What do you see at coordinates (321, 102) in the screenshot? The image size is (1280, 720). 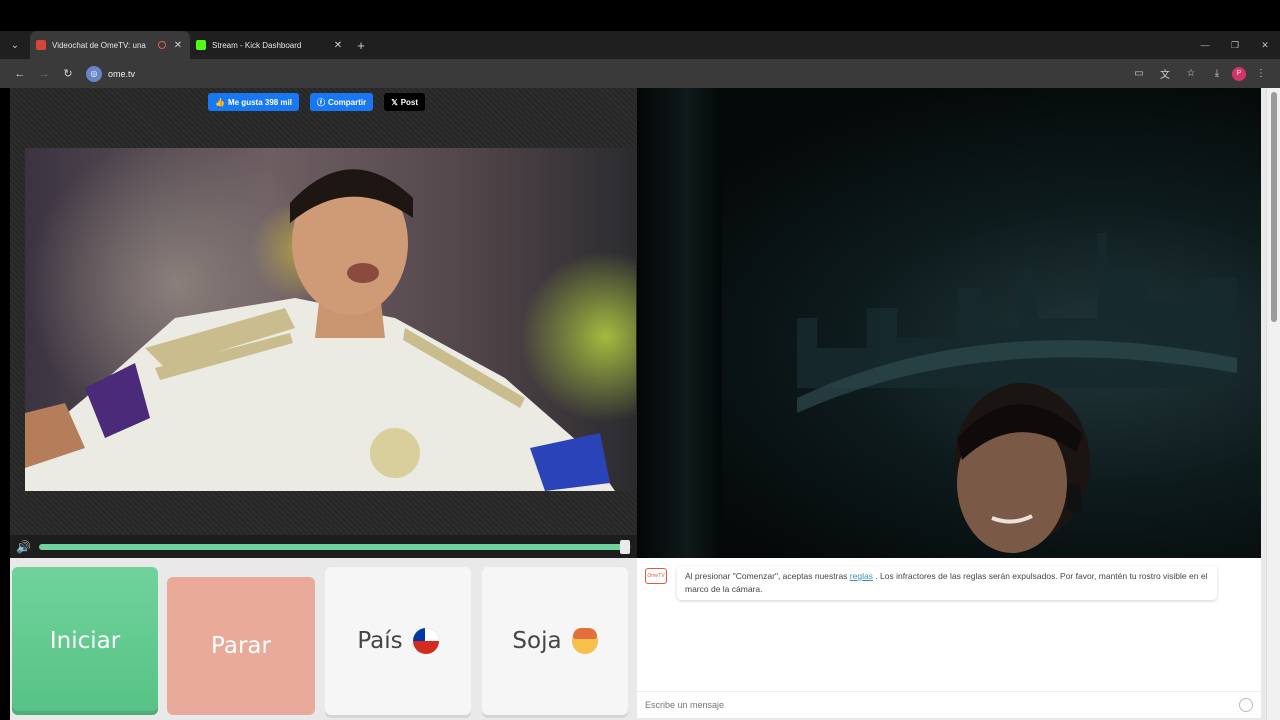 I see `facebook-icon: ⓕ` at bounding box center [321, 102].